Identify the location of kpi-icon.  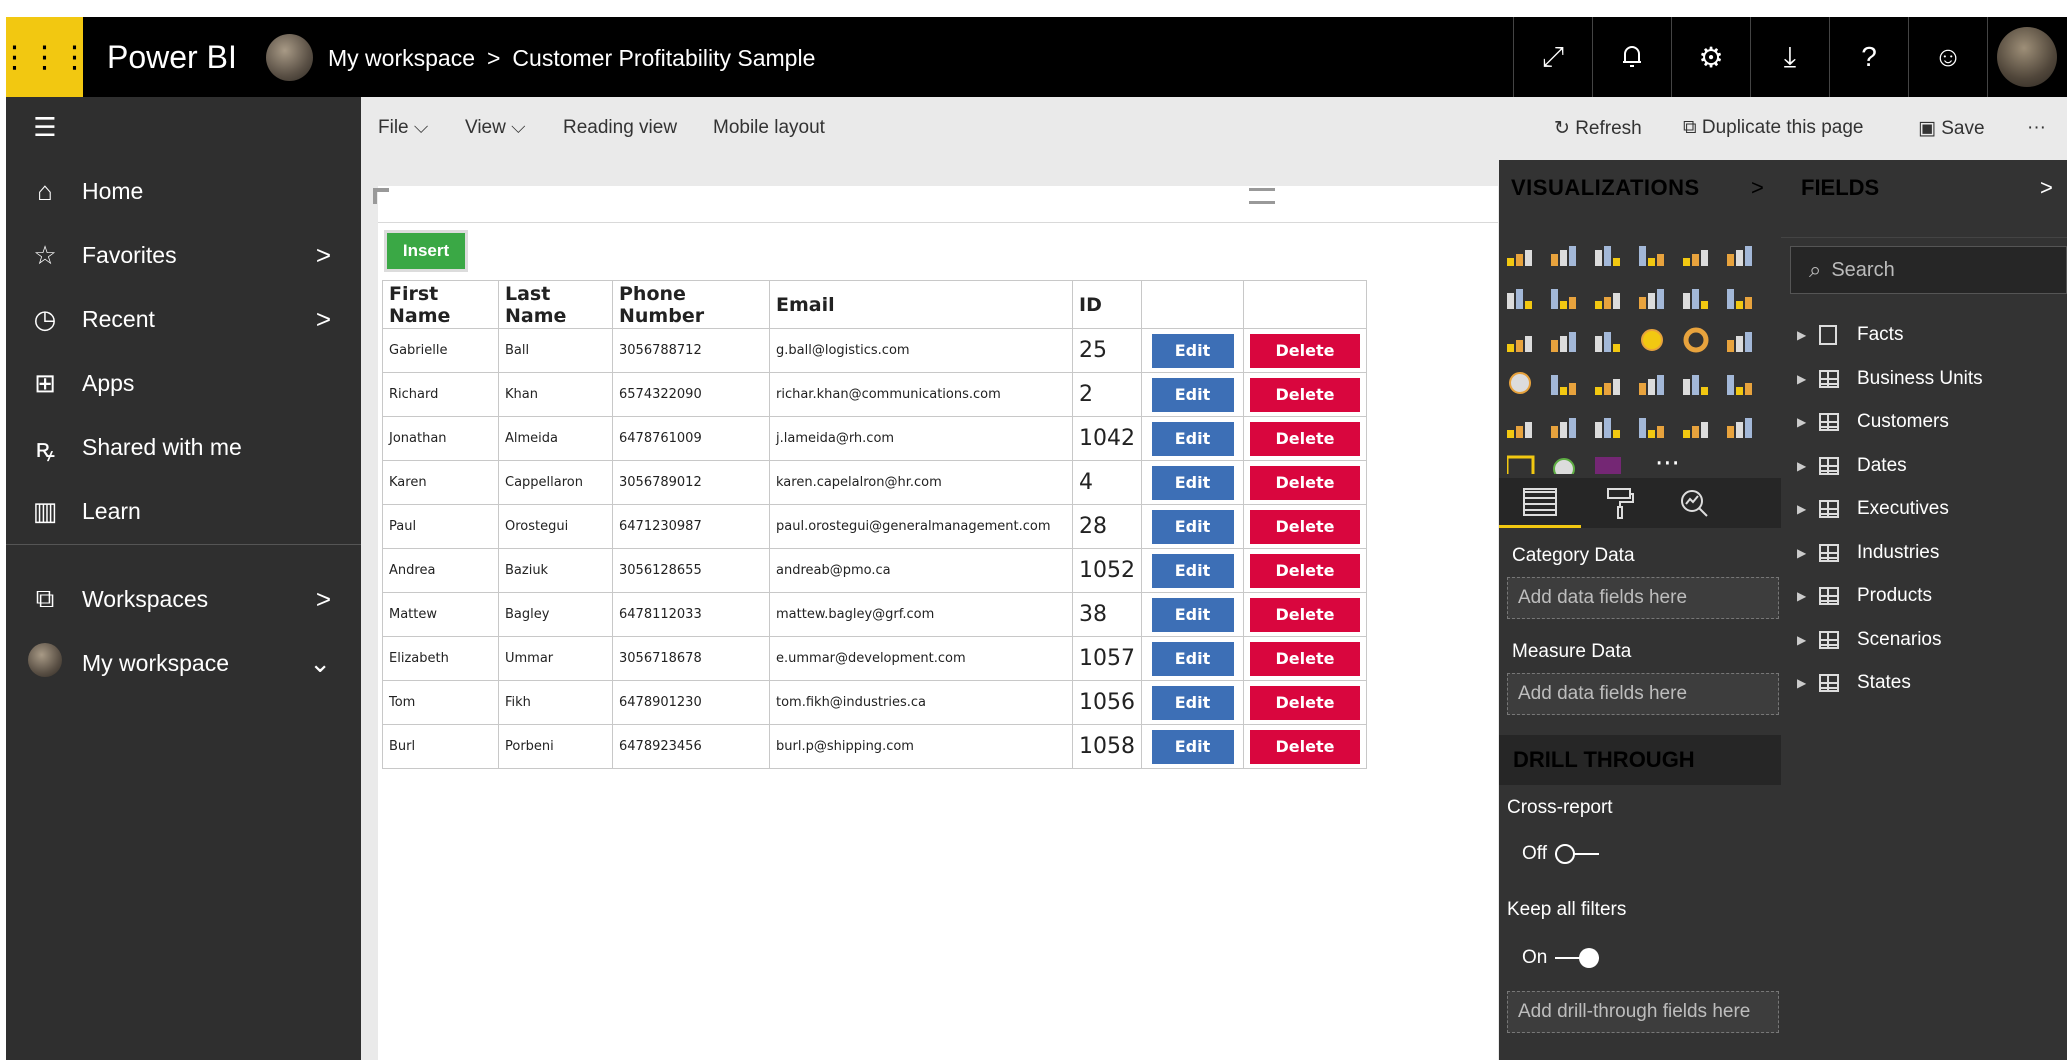
(1739, 385).